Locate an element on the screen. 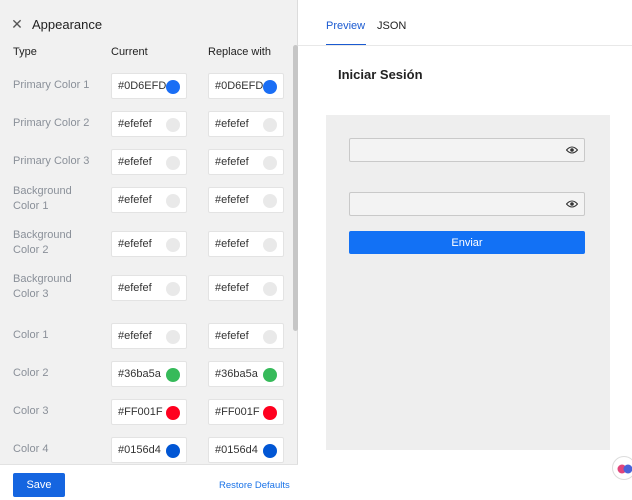 This screenshot has height=500, width=632. replace-color-value: #0D6EFD is located at coordinates (239, 86).